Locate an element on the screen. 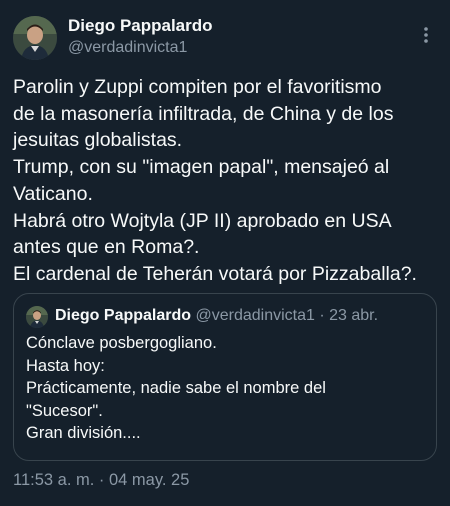 The image size is (450, 506). more-vertical-icon is located at coordinates (426, 35).